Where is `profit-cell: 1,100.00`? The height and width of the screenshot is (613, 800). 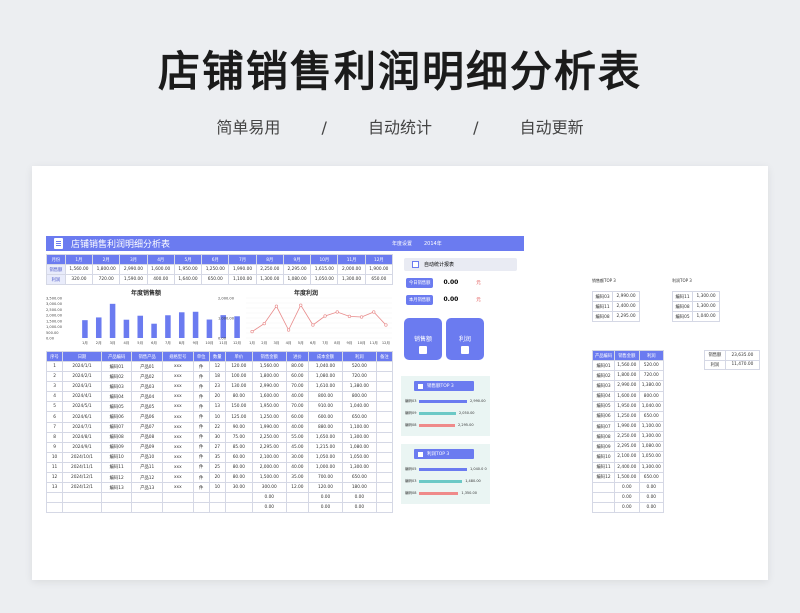 profit-cell: 1,100.00 is located at coordinates (242, 279).